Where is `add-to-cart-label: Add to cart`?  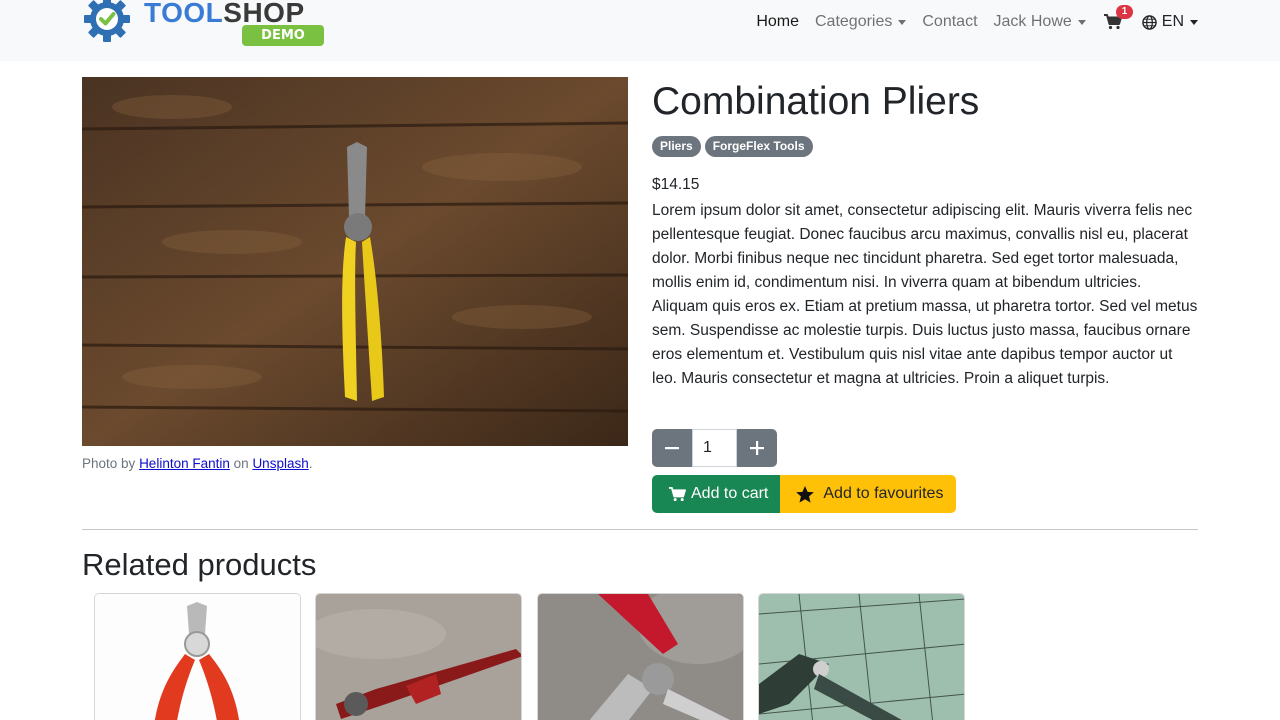
add-to-cart-label: Add to cart is located at coordinates (730, 493).